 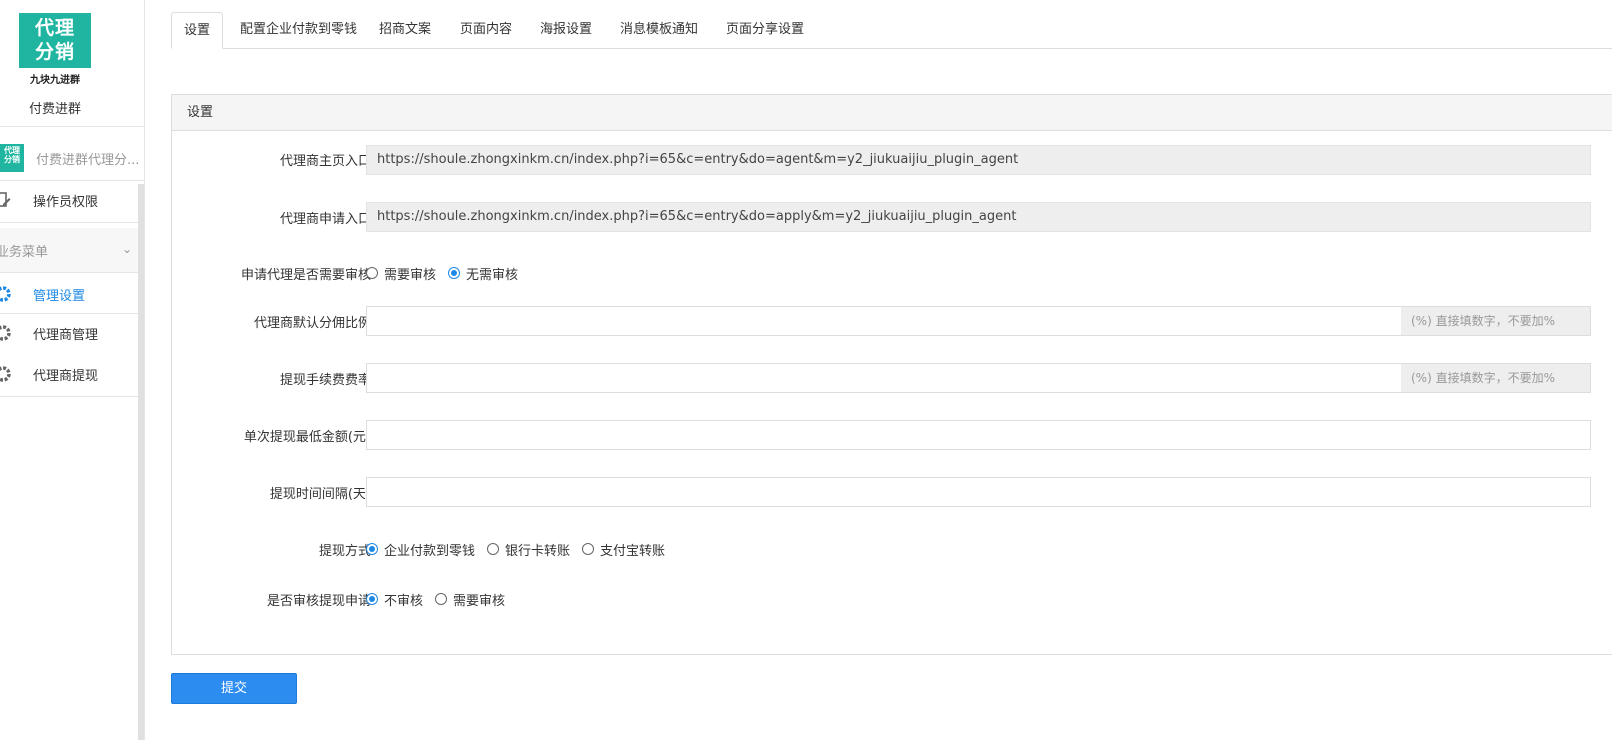 I want to click on module-thumb-line1: 代理, so click(x=12, y=150).